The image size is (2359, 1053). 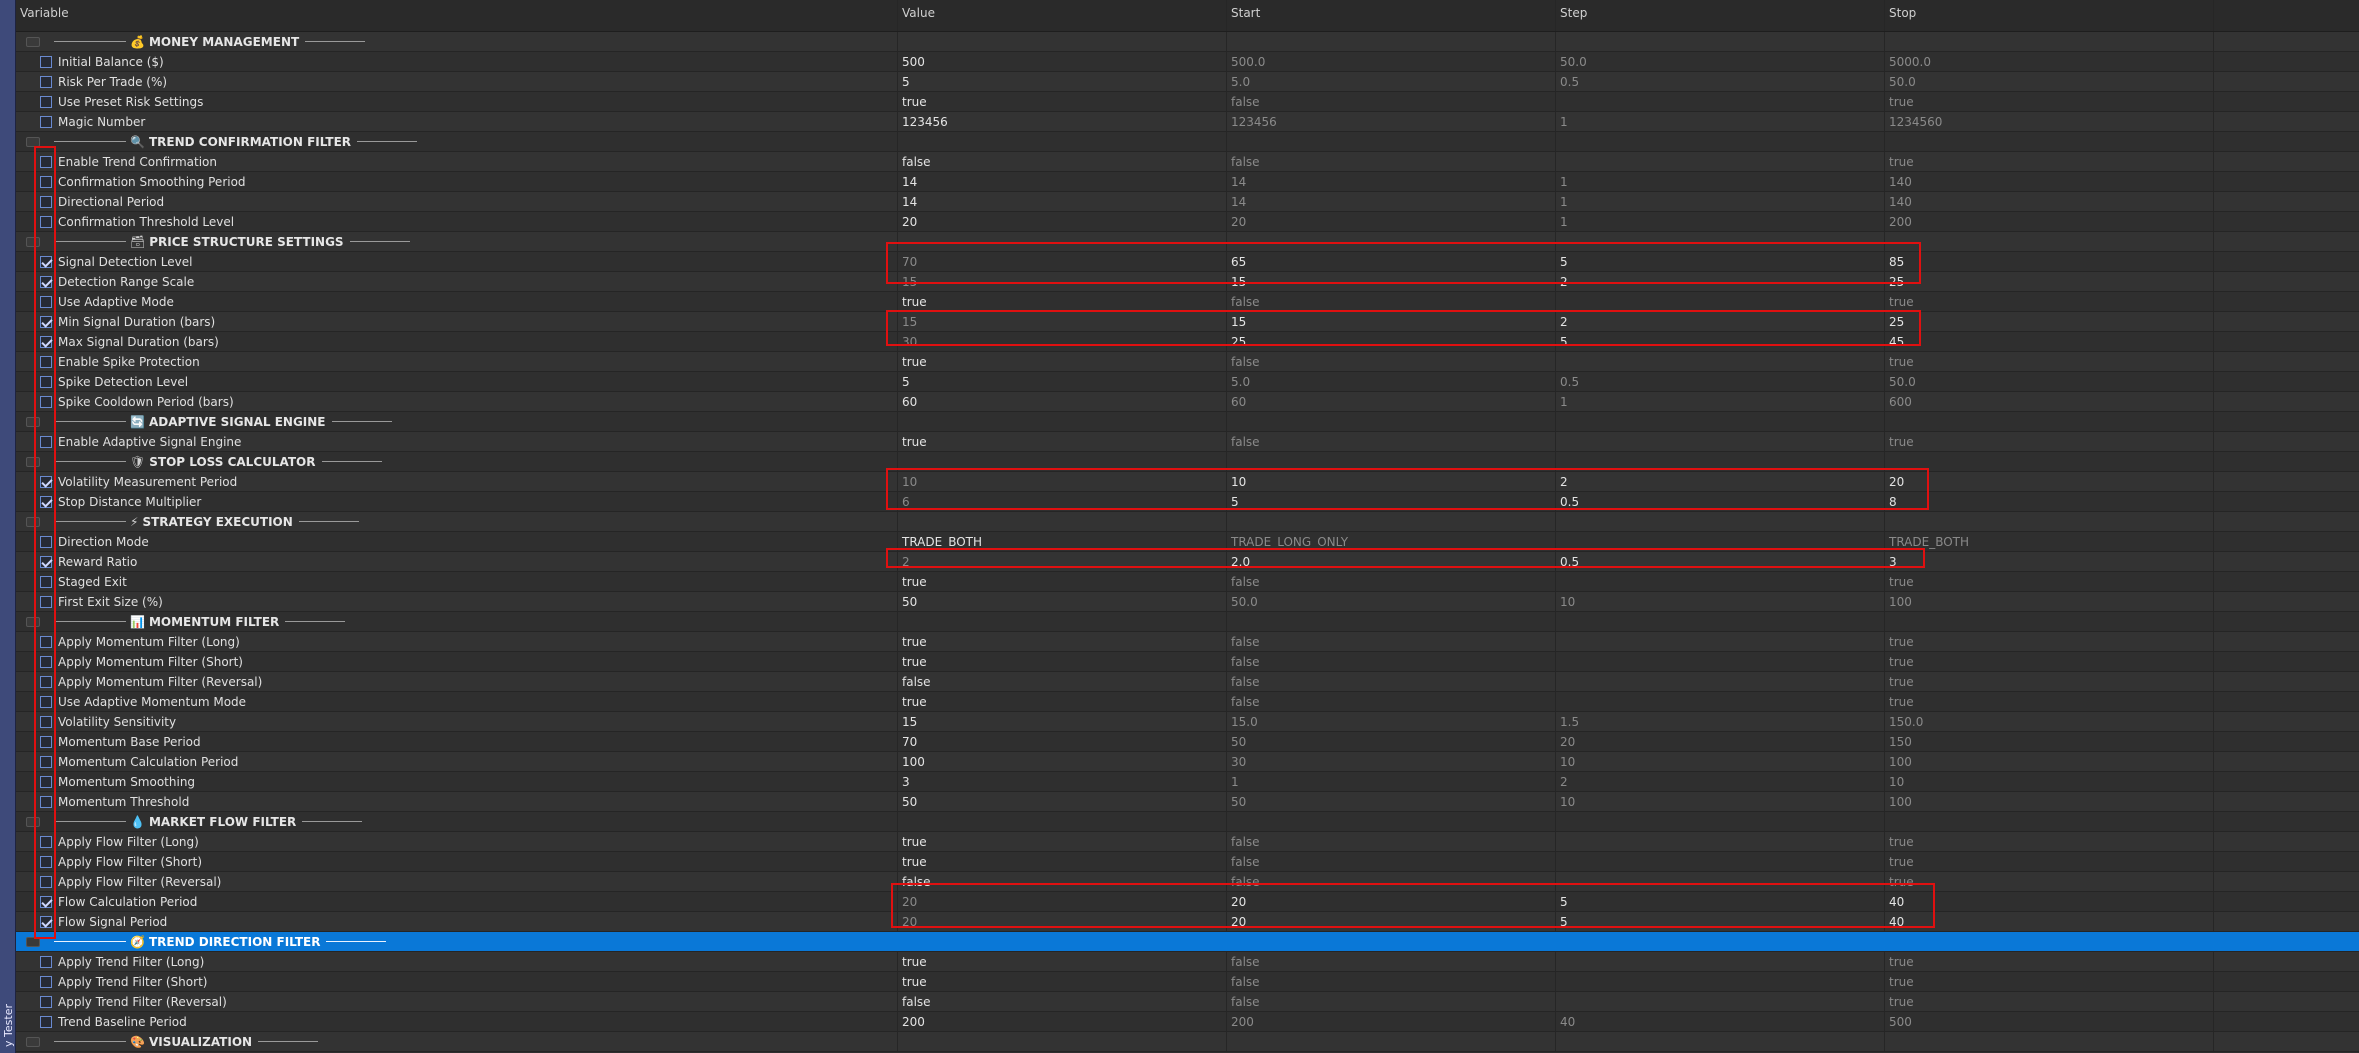 What do you see at coordinates (2049, 201) in the screenshot?
I see `stop-cell: 140` at bounding box center [2049, 201].